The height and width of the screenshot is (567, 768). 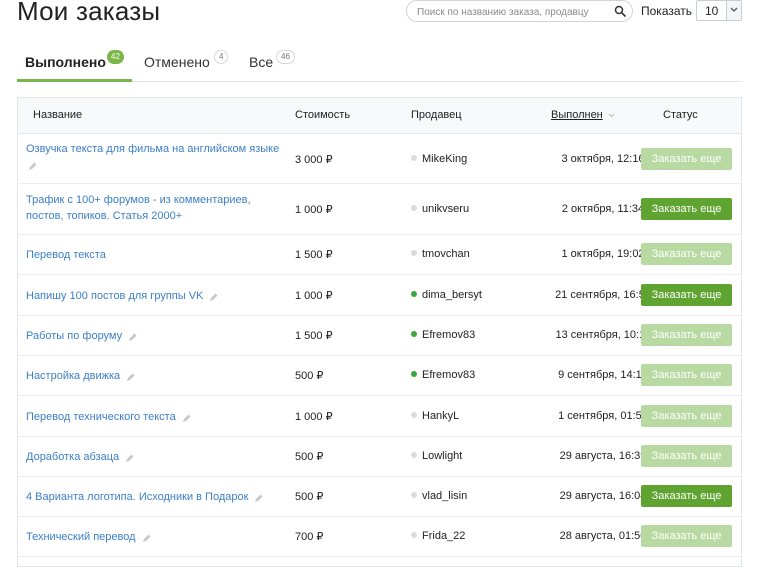 What do you see at coordinates (611, 115) in the screenshot?
I see `sort-down-icon` at bounding box center [611, 115].